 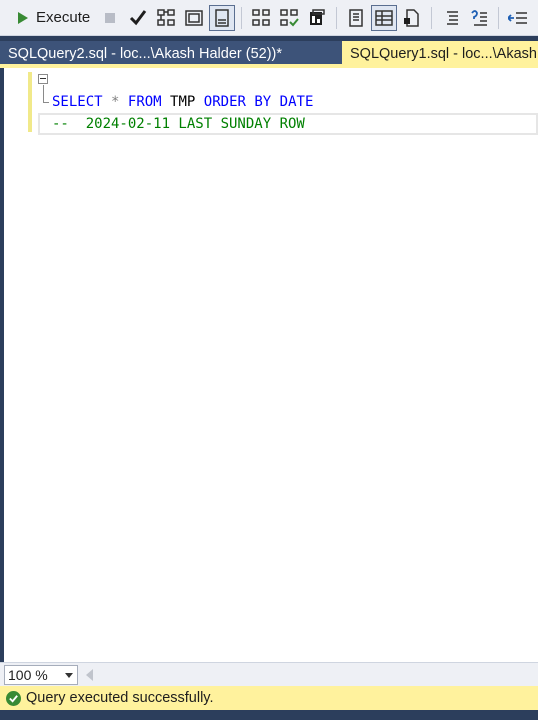 I want to click on code-line-2: -- 2024-02-11 LAST SUNDAY ROW, so click(x=171, y=111).